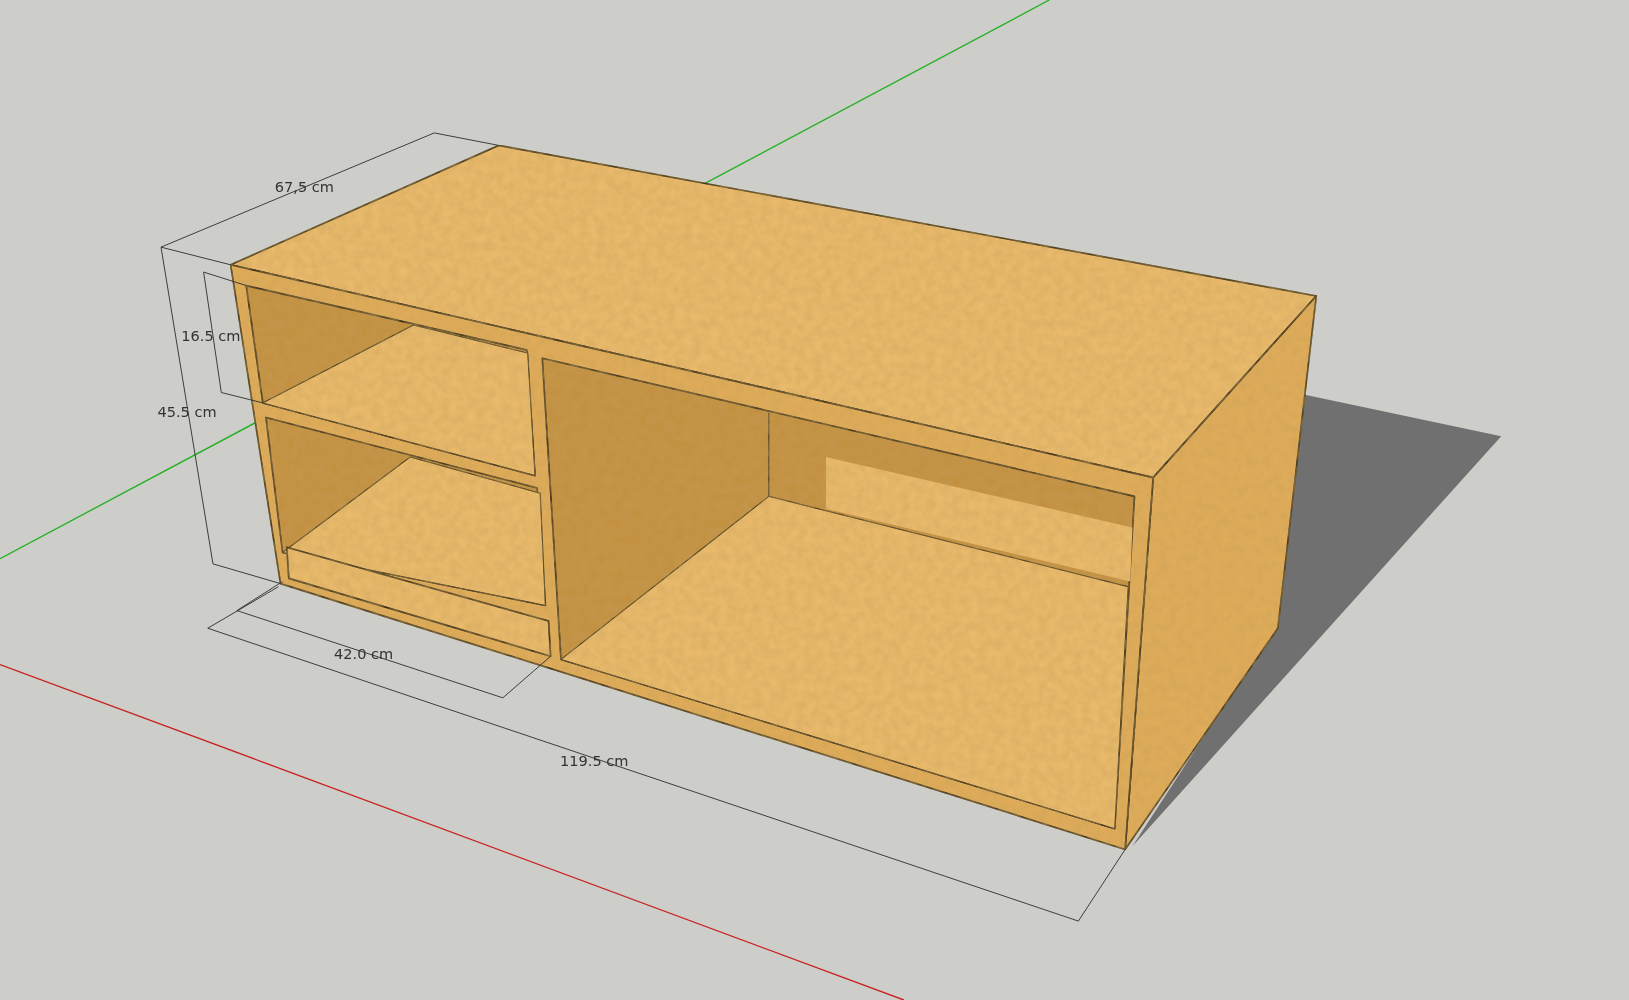 The height and width of the screenshot is (1000, 1629). Describe the element at coordinates (304, 187) in the screenshot. I see `dimension-label: 67,5 cm` at that location.